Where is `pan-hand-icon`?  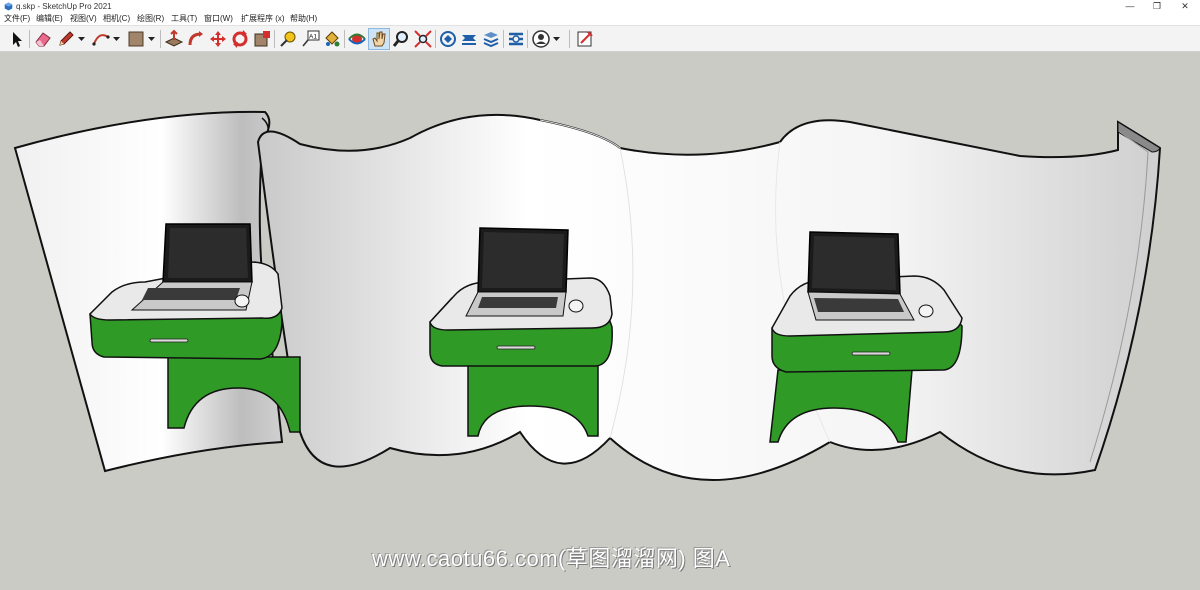 pan-hand-icon is located at coordinates (379, 39).